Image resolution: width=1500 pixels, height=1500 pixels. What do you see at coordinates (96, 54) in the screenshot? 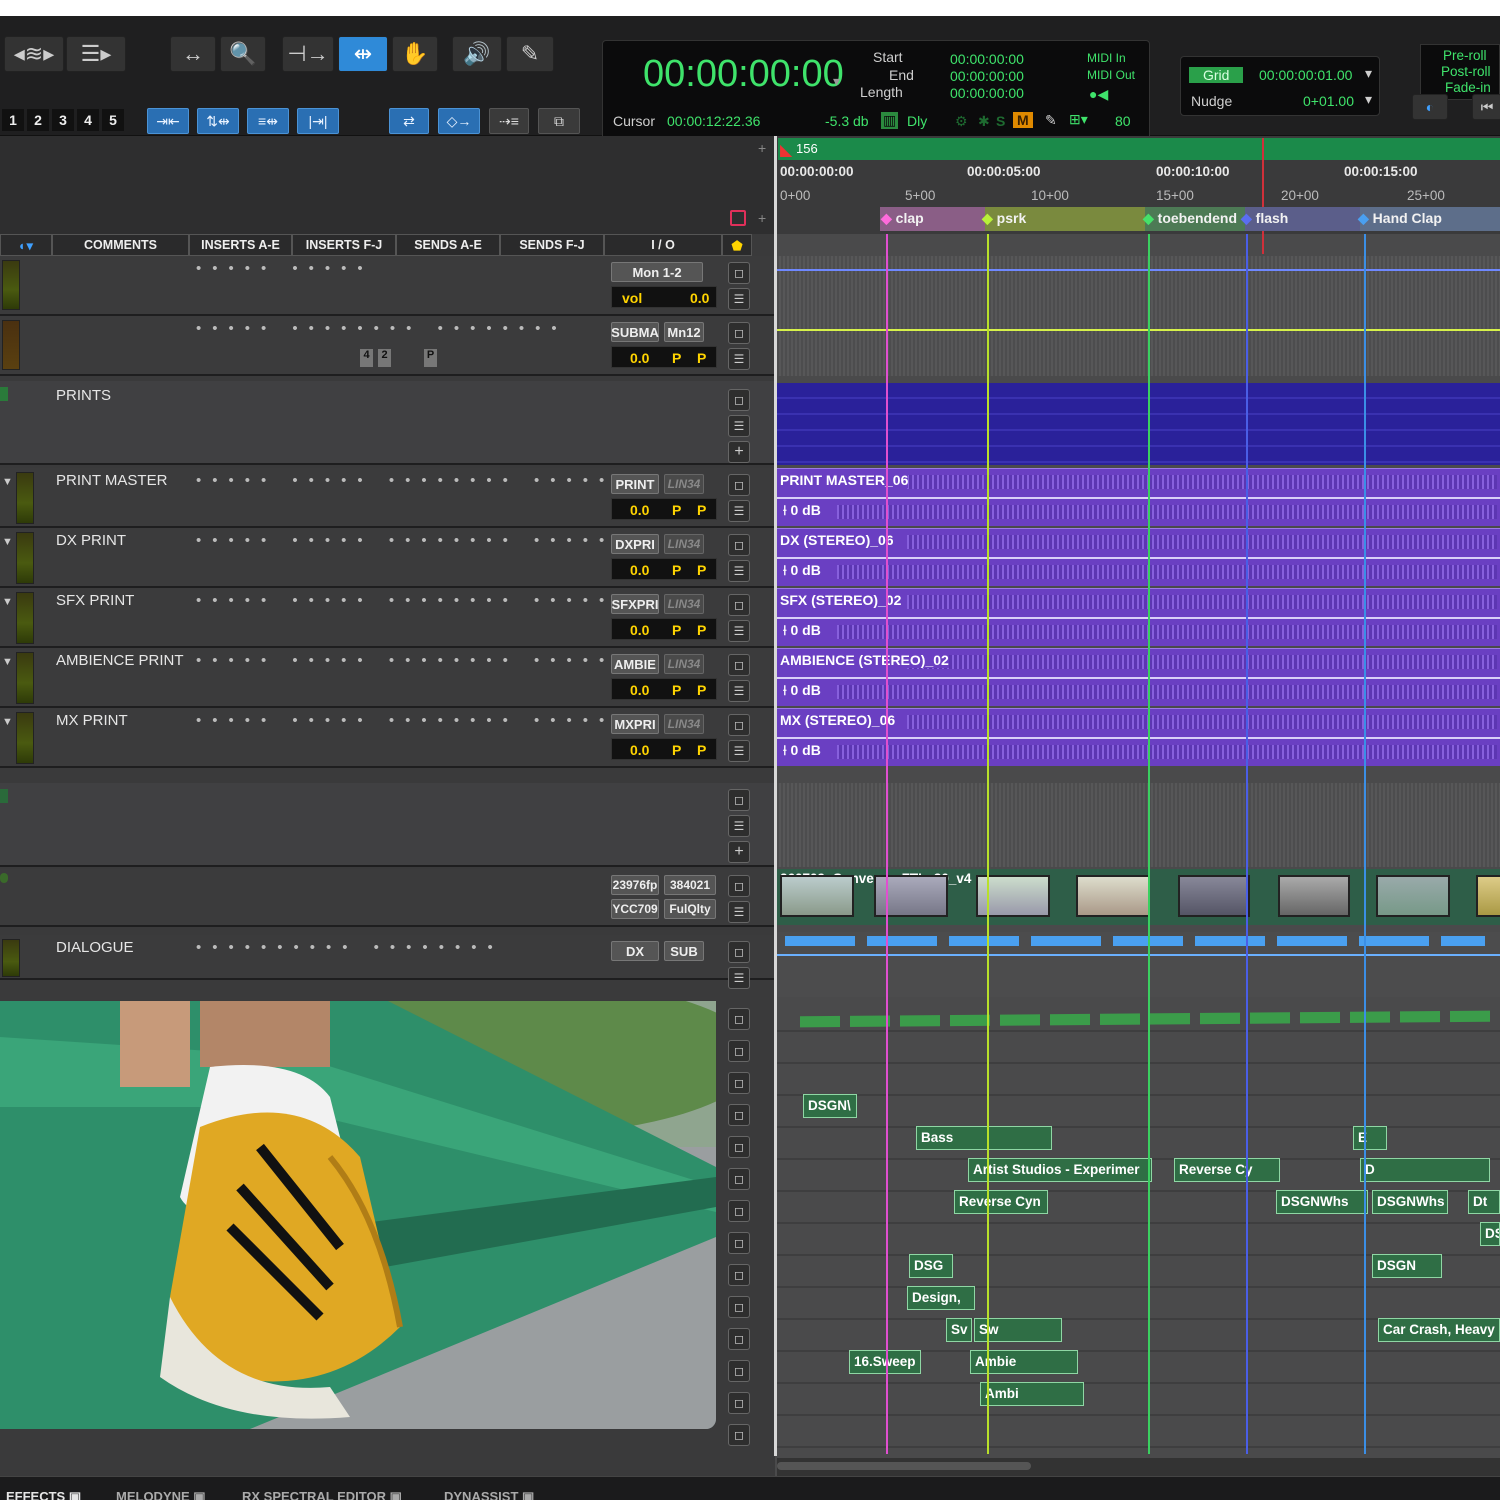
I see `zoom-track-icon: ☰▸` at bounding box center [96, 54].